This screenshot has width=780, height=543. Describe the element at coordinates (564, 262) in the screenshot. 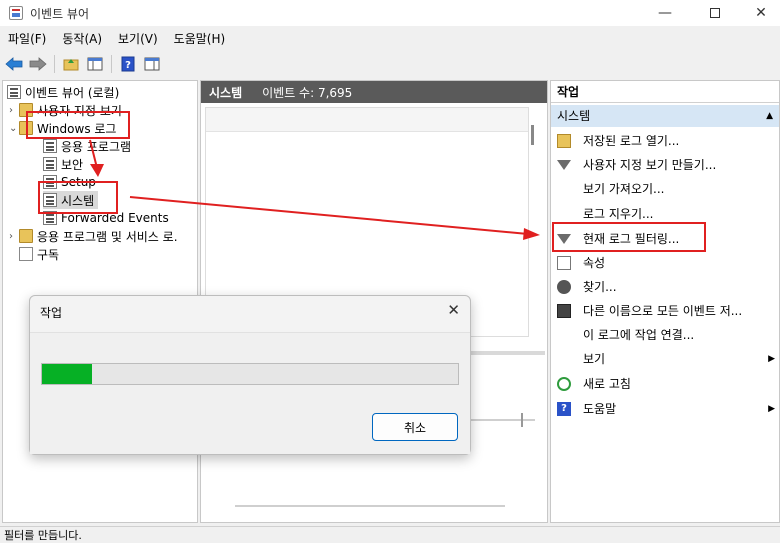

I see `properties-icon` at that location.